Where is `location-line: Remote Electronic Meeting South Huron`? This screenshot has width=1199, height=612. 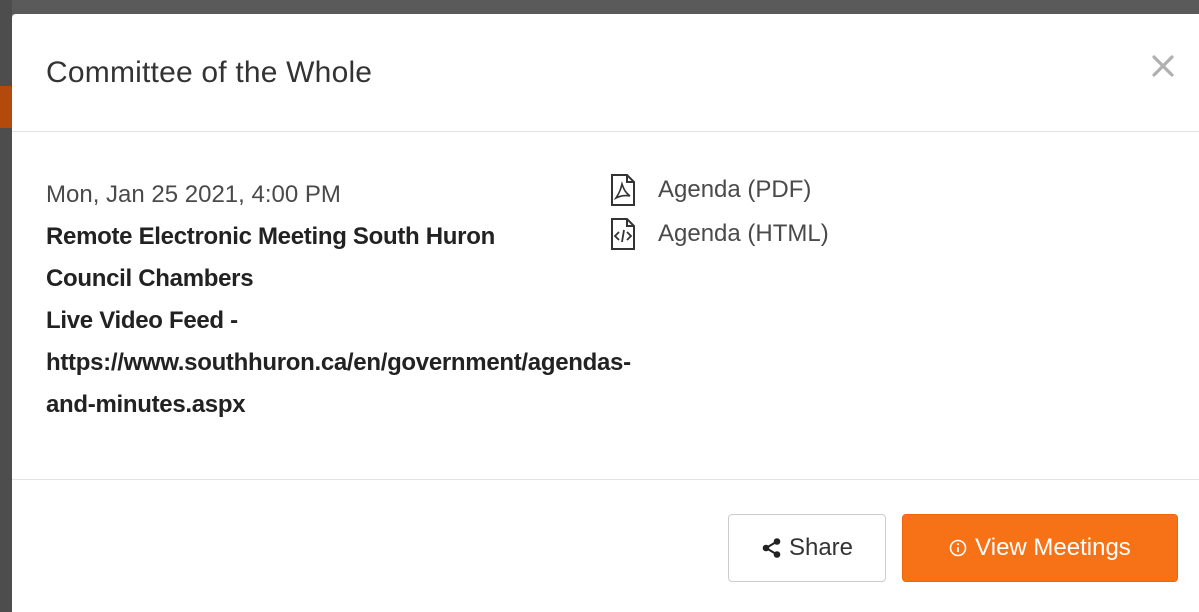 location-line: Remote Electronic Meeting South Huron is located at coordinates (270, 236).